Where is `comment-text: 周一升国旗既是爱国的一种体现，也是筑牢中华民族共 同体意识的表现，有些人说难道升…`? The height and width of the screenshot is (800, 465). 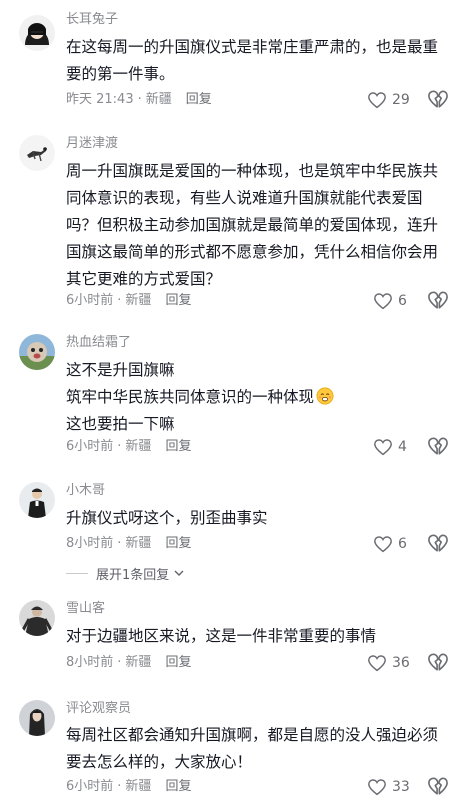 comment-text: 周一升国旗既是爱国的一种体现，也是筑牢中华民族共 同体意识的表现，有些人说难道升… is located at coordinates (261, 225).